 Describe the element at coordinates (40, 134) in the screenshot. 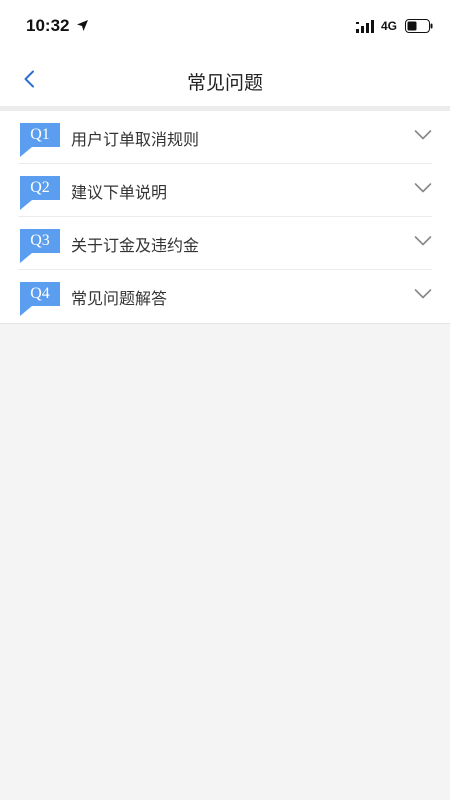

I see `question-number: Q1` at that location.